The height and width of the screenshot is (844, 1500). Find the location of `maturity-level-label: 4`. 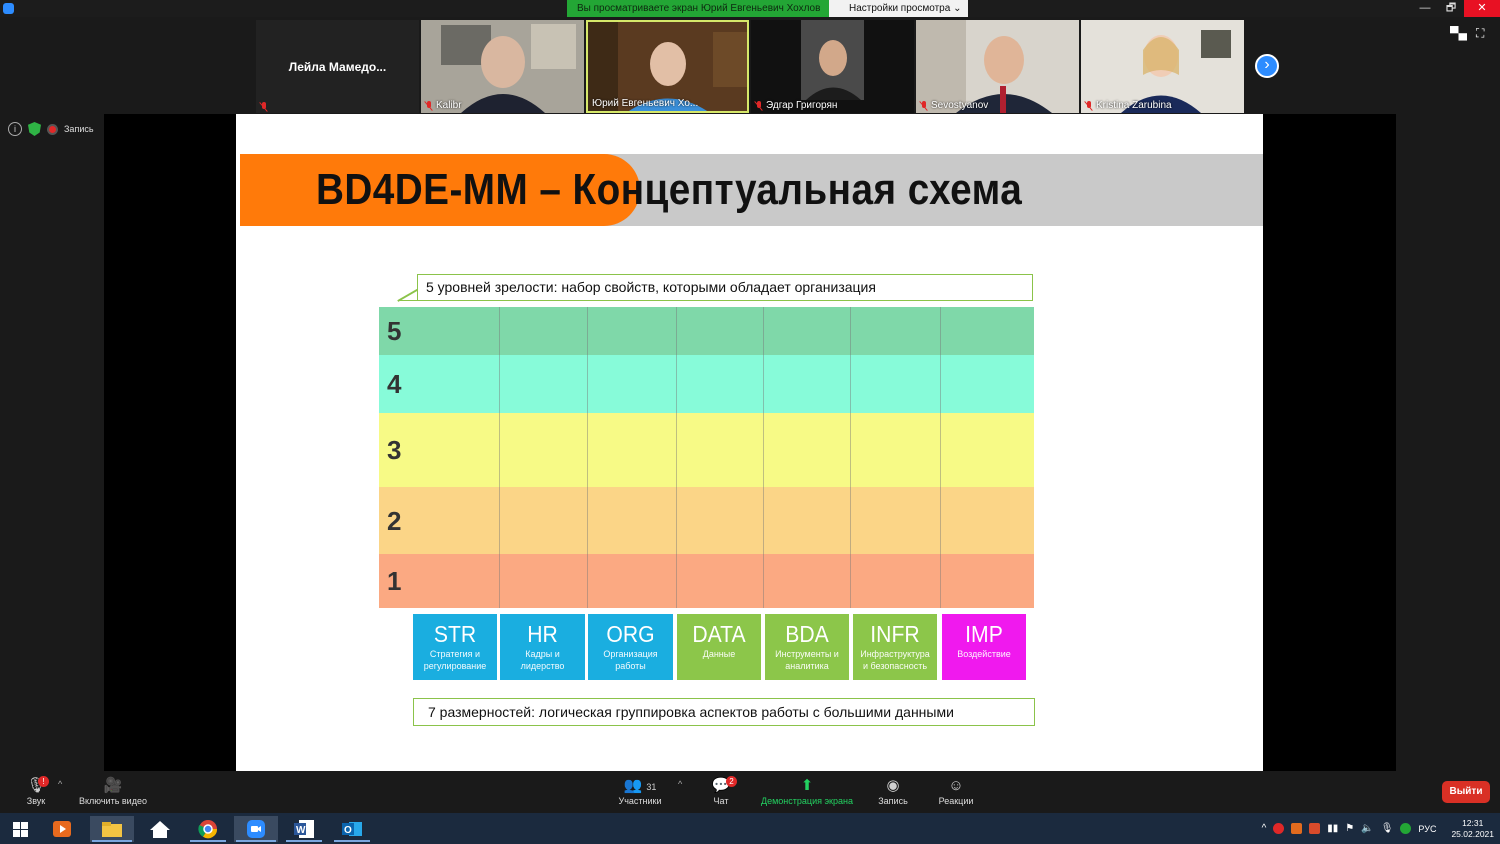

maturity-level-label: 4 is located at coordinates (394, 384).